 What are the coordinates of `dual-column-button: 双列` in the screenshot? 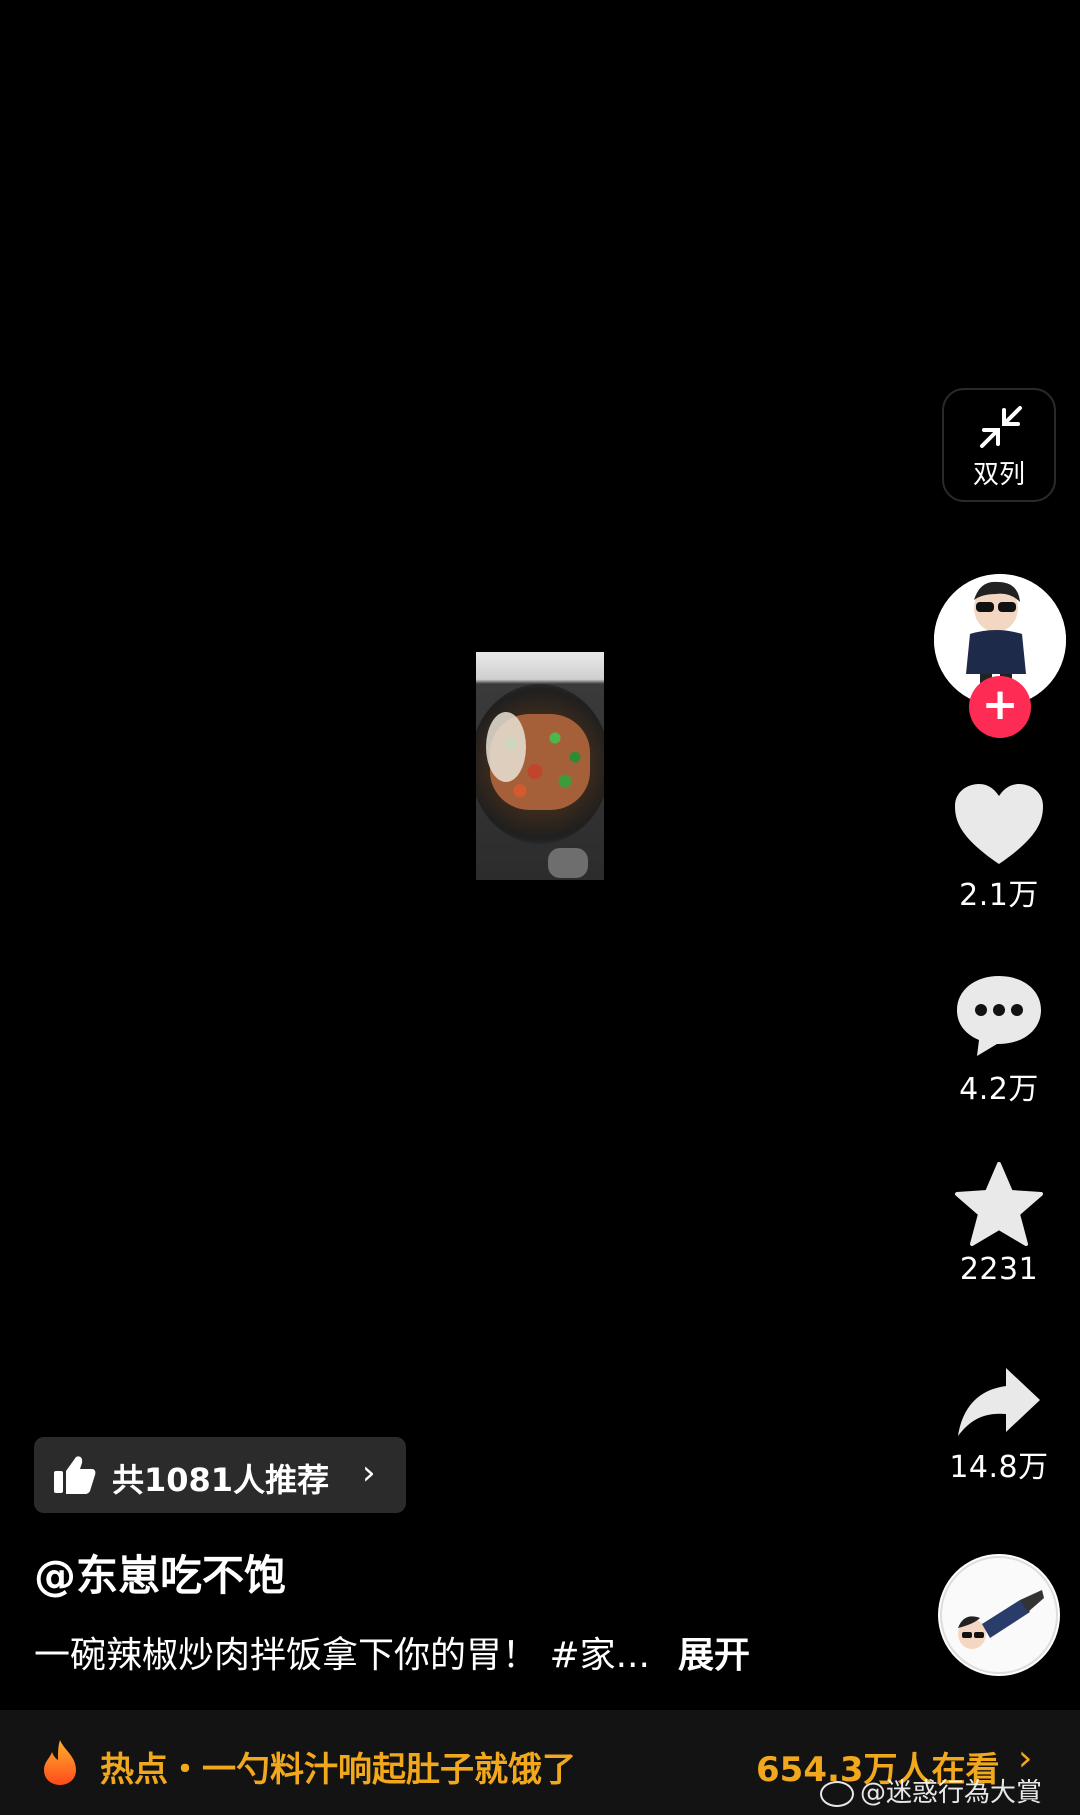 It's located at (999, 445).